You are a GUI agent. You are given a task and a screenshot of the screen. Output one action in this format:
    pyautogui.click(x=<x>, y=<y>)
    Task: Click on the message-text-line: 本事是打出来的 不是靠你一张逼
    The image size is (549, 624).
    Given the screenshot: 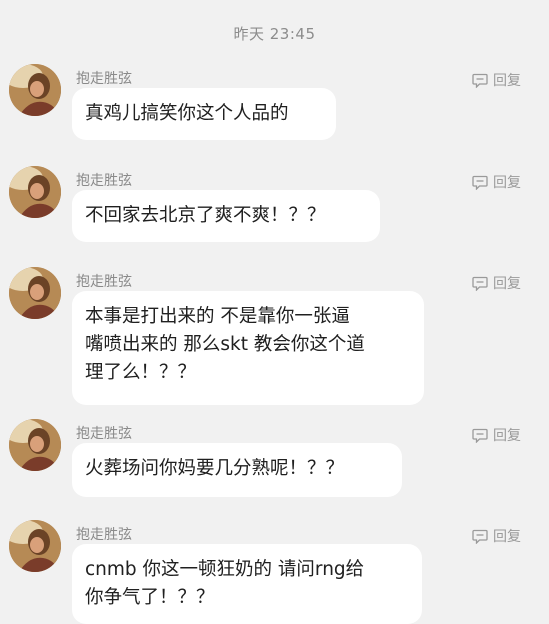 What is the action you would take?
    pyautogui.click(x=217, y=316)
    